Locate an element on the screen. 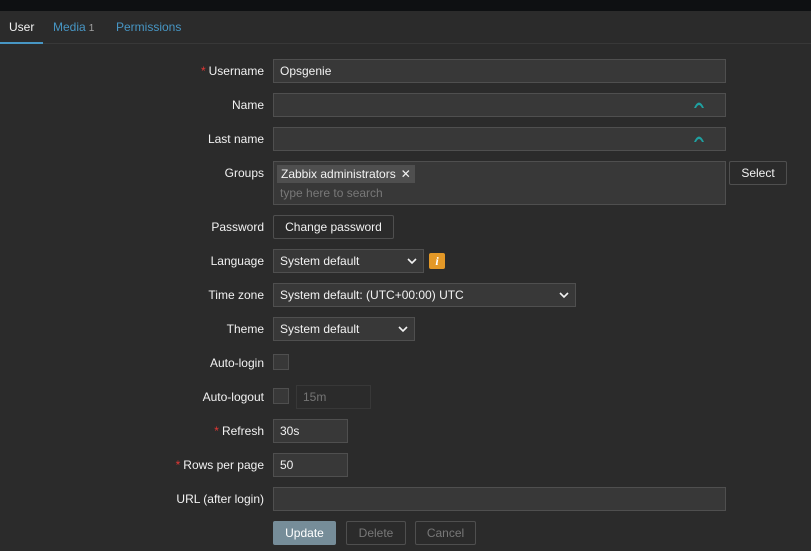  tab-media-label: Media is located at coordinates (69, 27).